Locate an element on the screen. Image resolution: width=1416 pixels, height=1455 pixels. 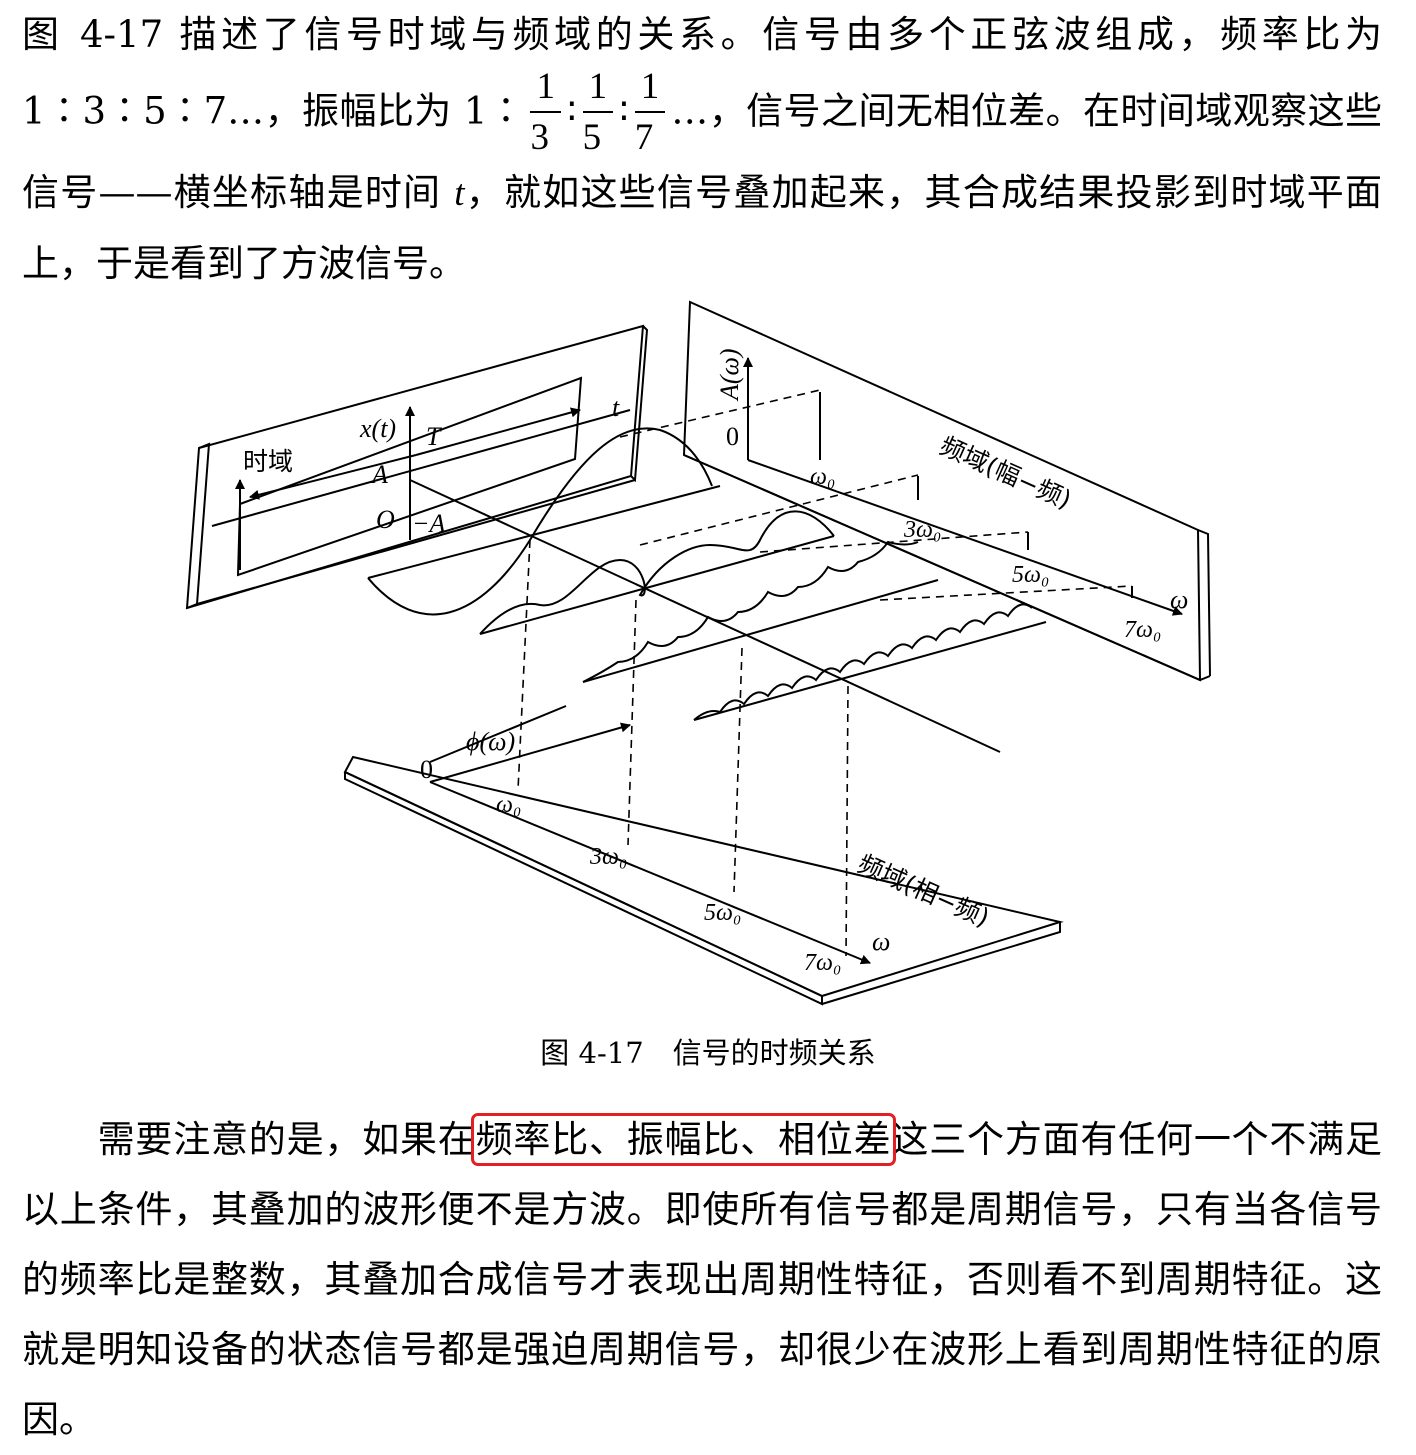
phase-axis-label: ϕ(ω) is located at coordinates (490, 741).